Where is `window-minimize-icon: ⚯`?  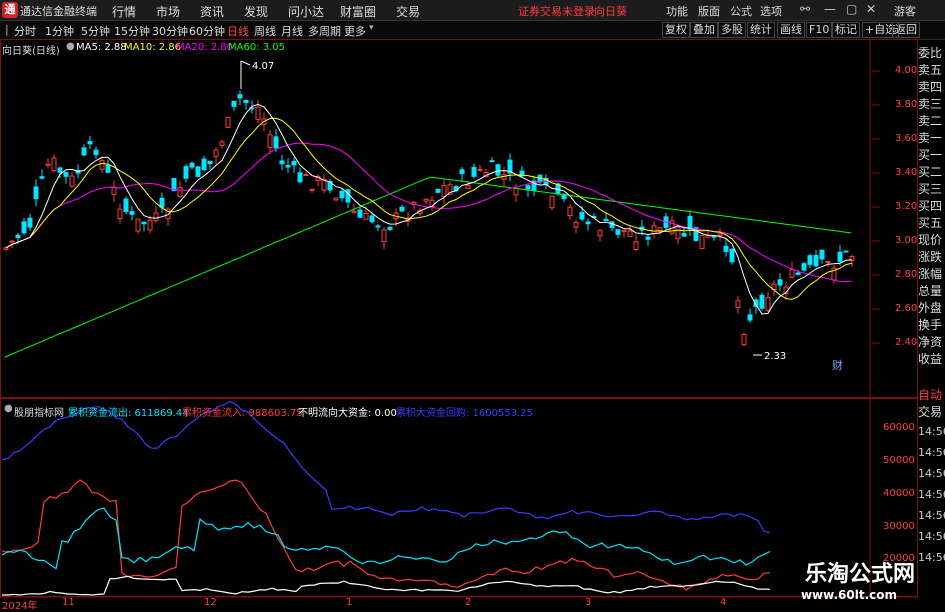 window-minimize-icon: ⚯ is located at coordinates (805, 9).